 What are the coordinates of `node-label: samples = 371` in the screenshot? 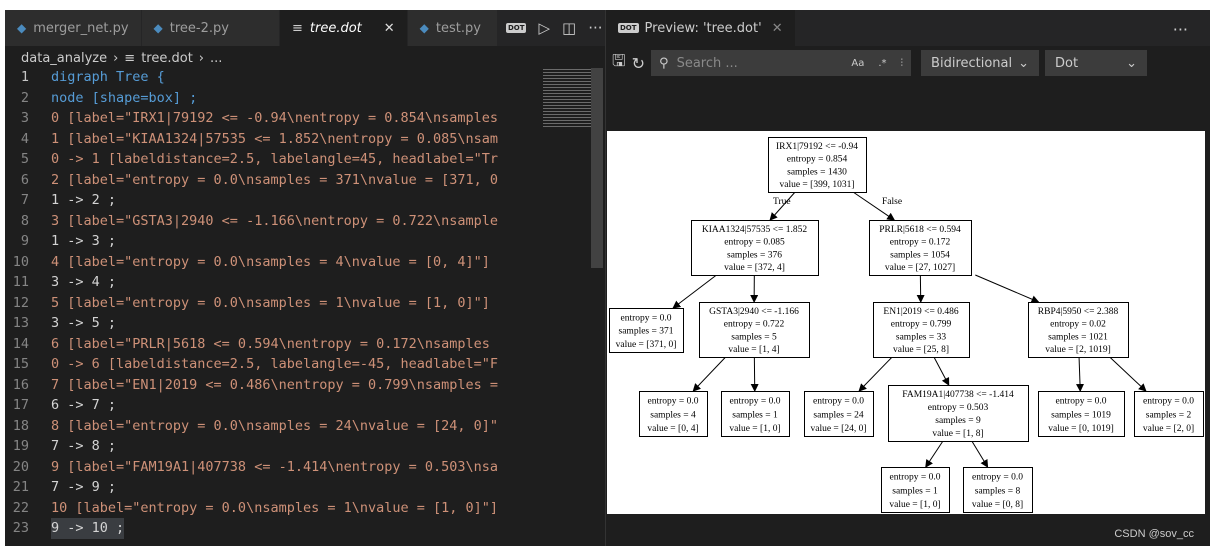 It's located at (646, 332).